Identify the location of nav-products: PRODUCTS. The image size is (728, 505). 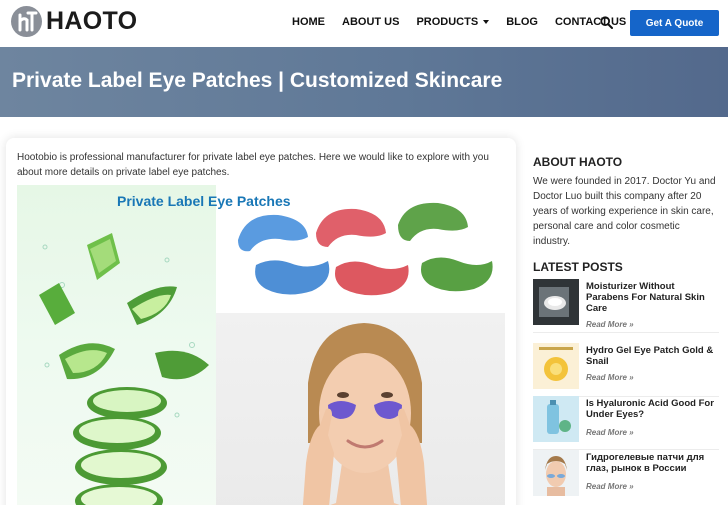
(453, 22).